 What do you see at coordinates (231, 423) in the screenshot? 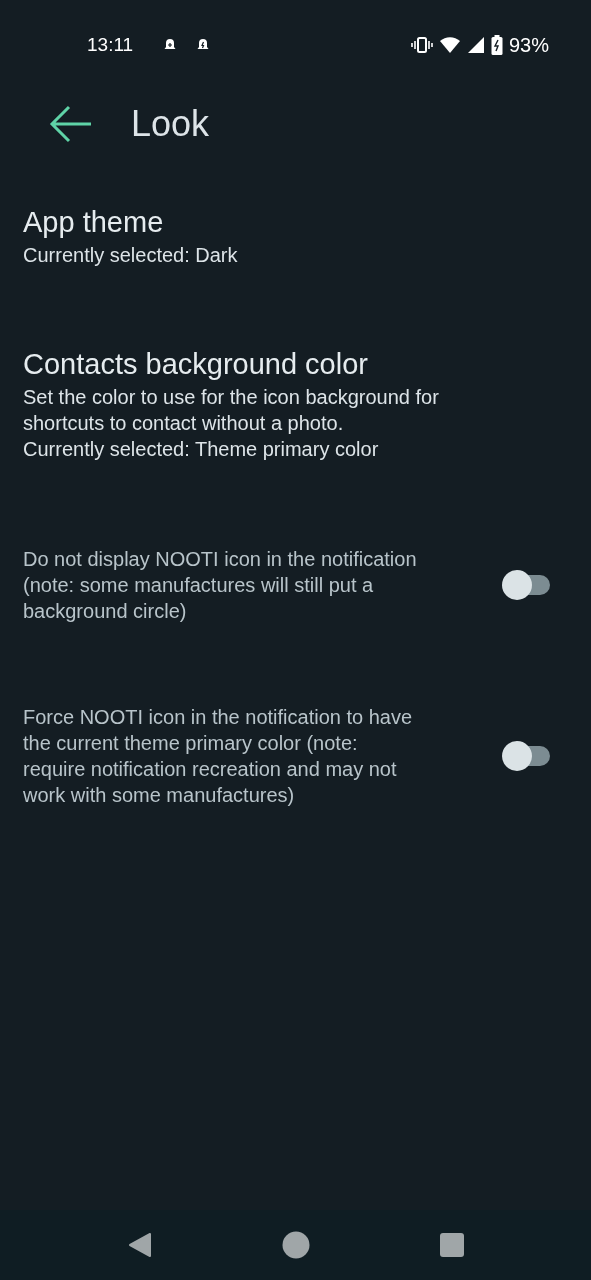
I see `preference-summary: Set the color to use for the icon background for shortcuts to contact without a photo. Currently selected: Theme primary color` at bounding box center [231, 423].